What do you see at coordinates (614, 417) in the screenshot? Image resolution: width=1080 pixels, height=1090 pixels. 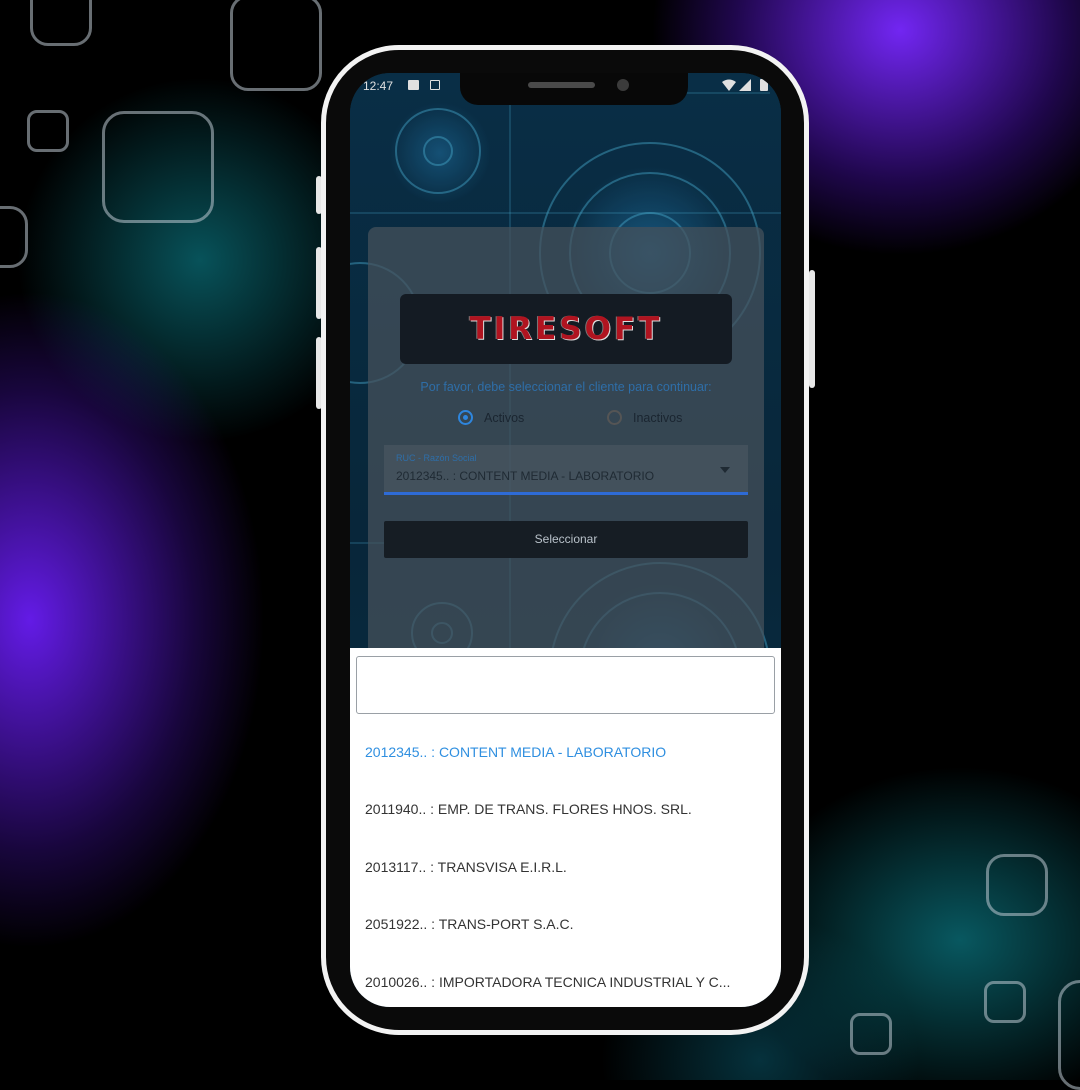 I see `radio-unselected-icon` at bounding box center [614, 417].